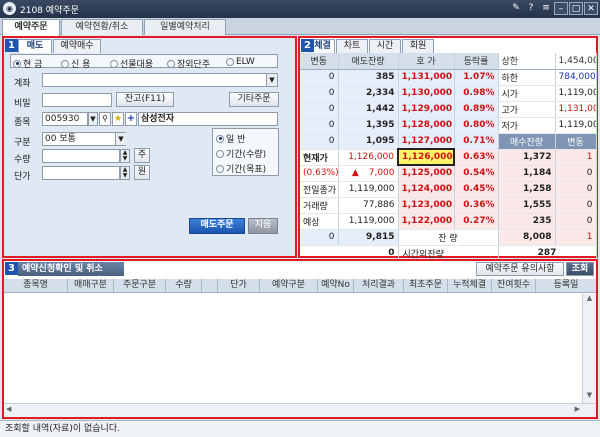  I want to click on current-bid-price: 1,126,000, so click(426, 157).